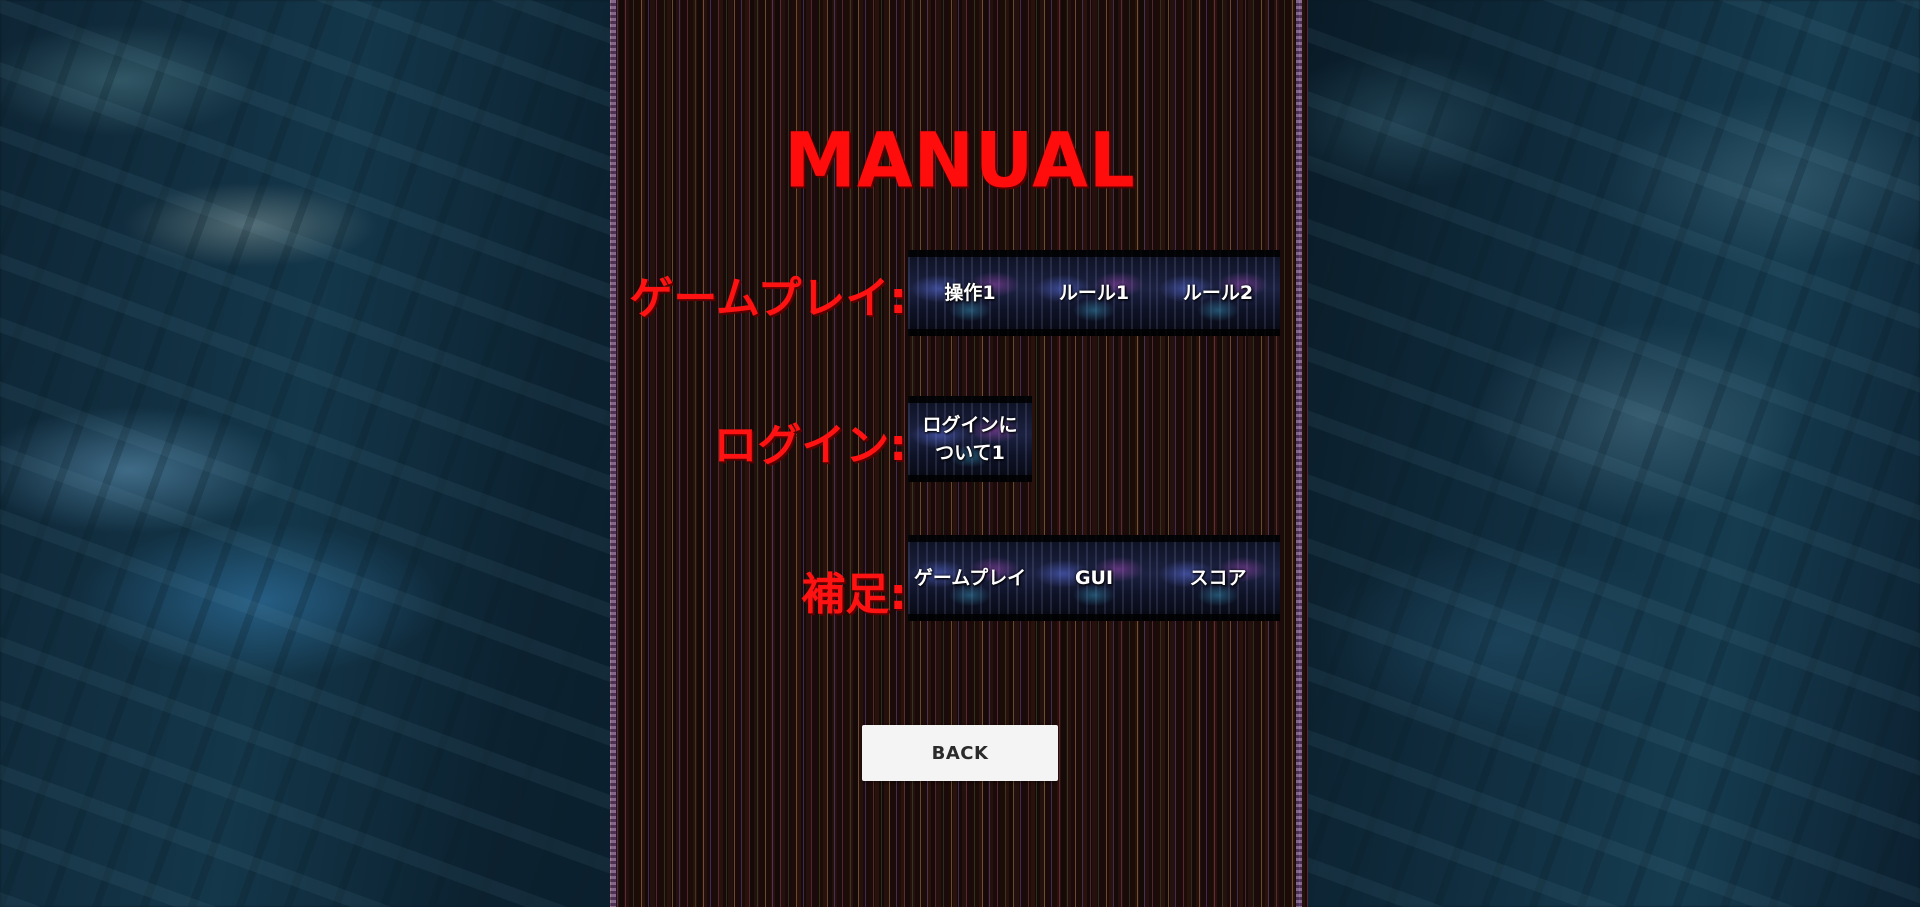  I want to click on gameplay-buttons: 操作1 ルール1 ルール2, so click(1094, 293).